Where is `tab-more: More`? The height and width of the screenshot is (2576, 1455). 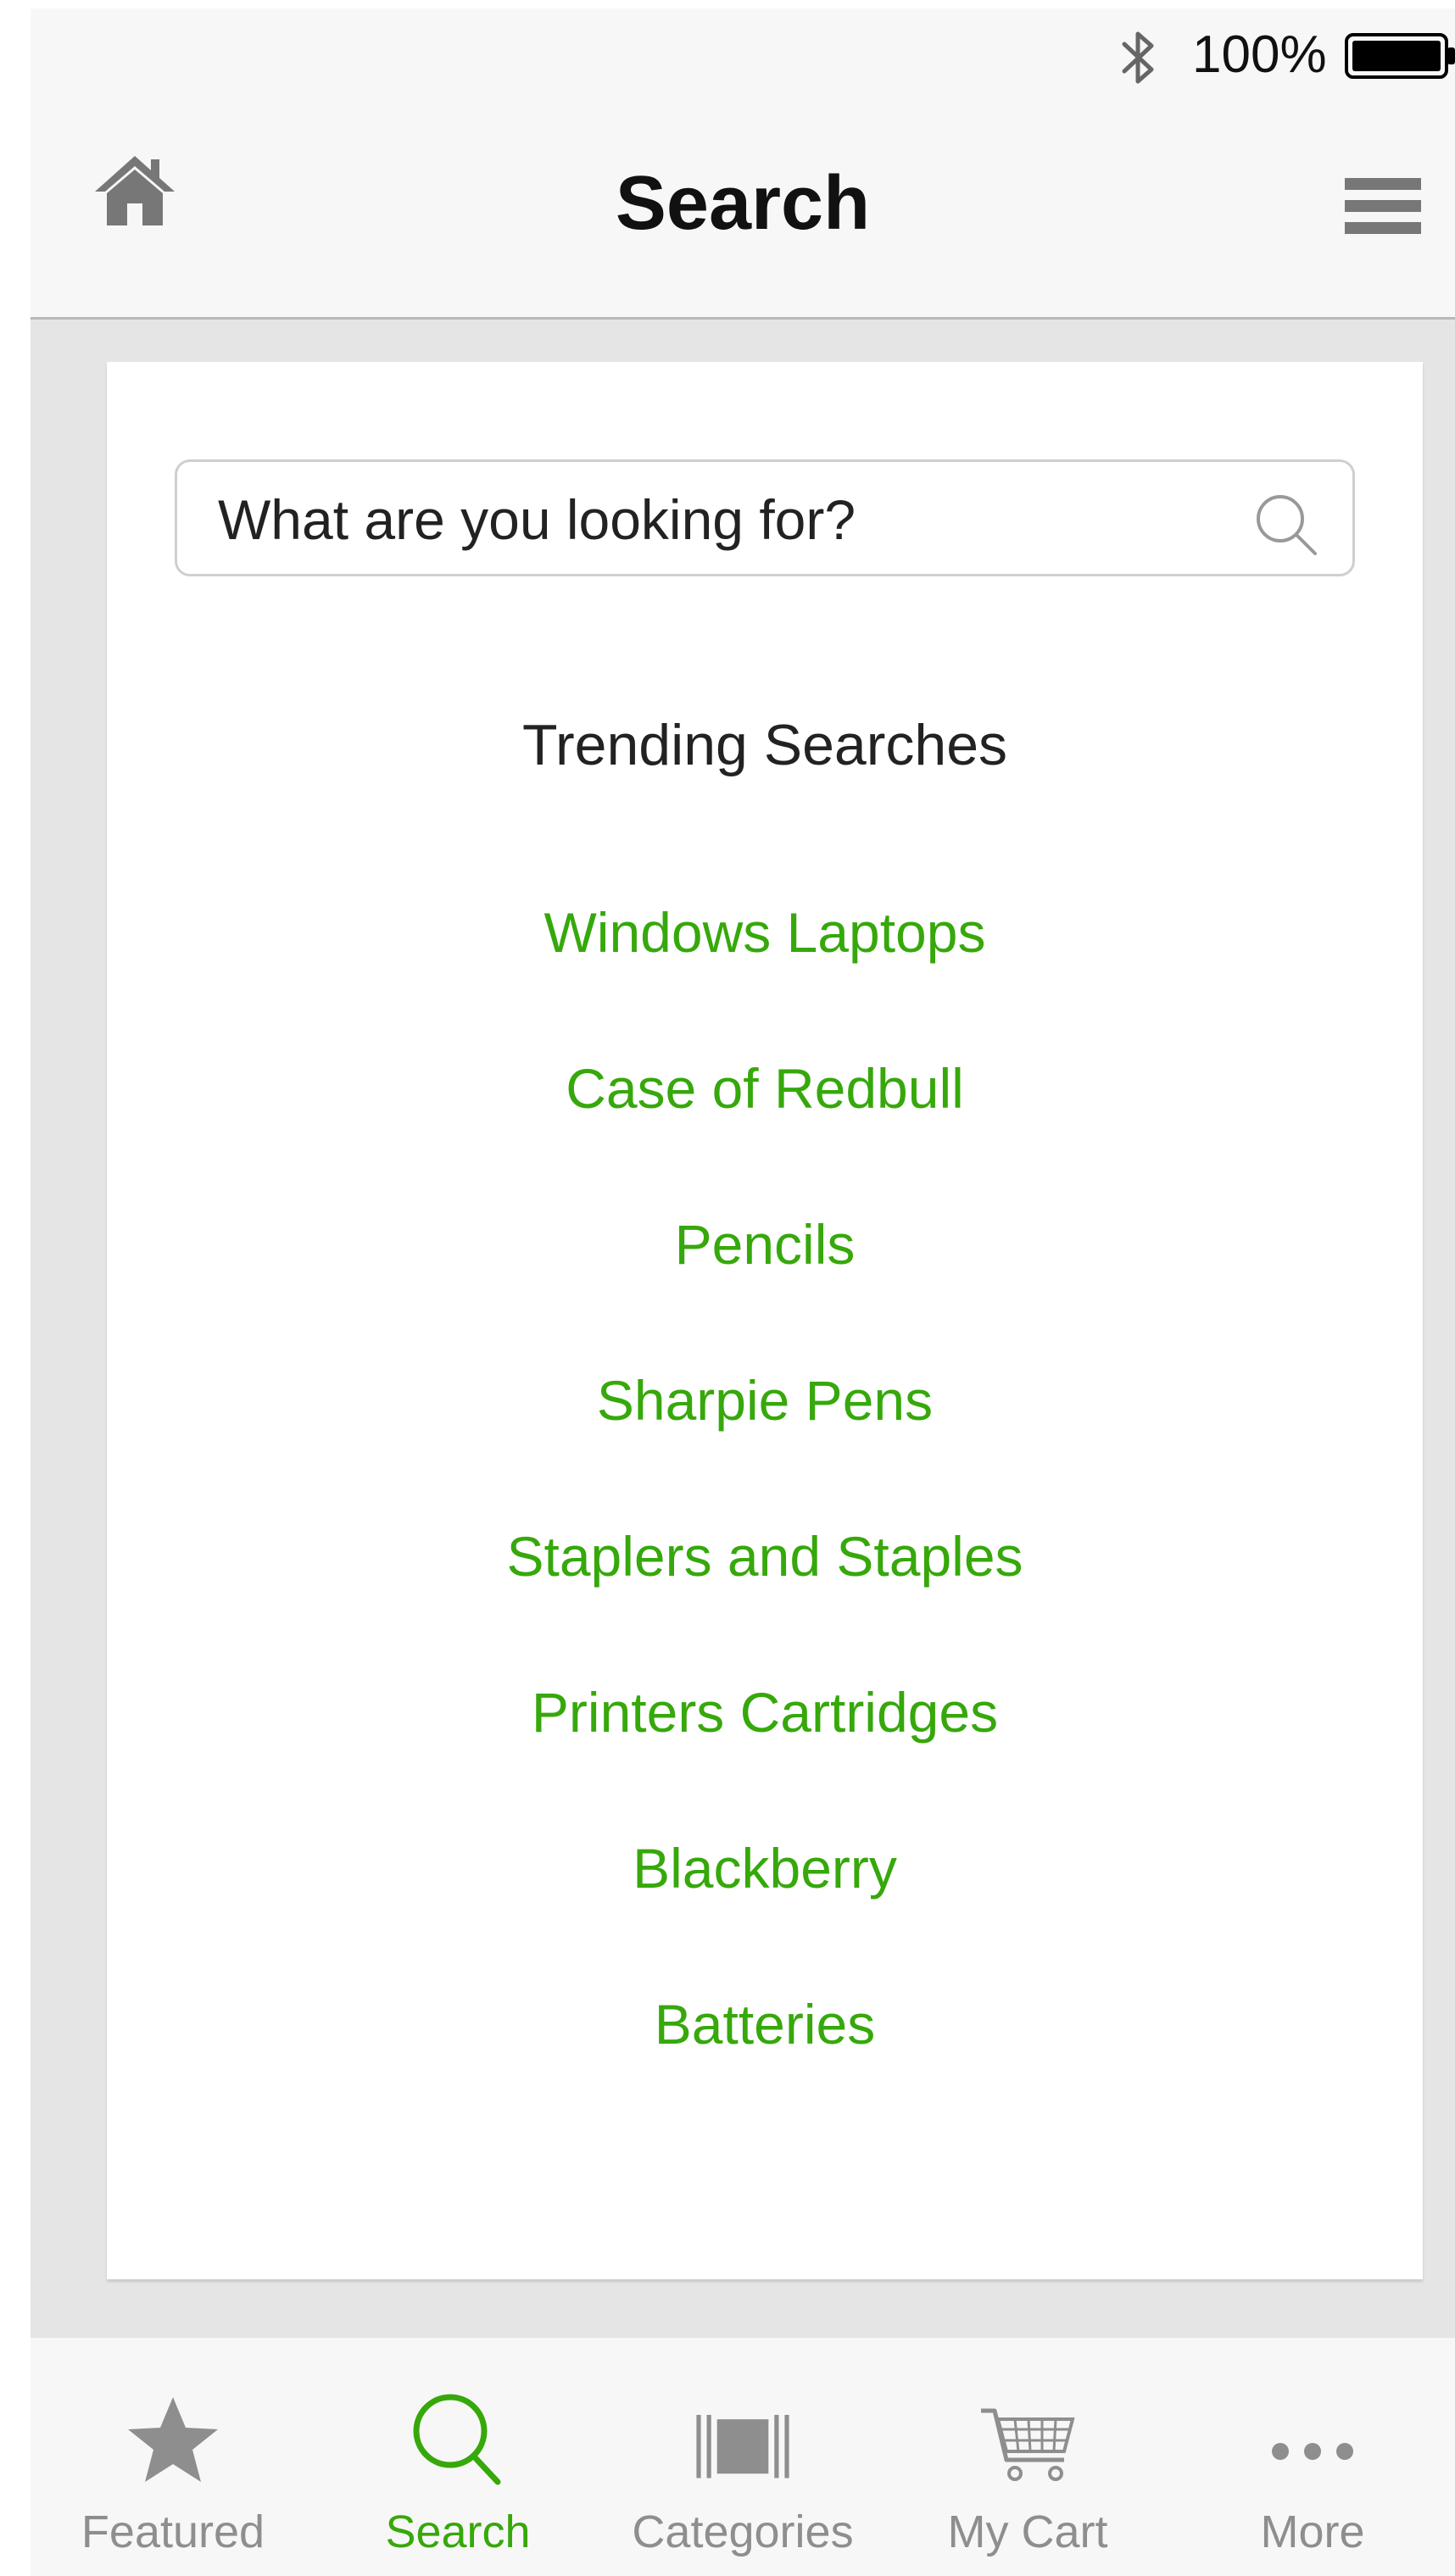
tab-more: More is located at coordinates (1312, 2457).